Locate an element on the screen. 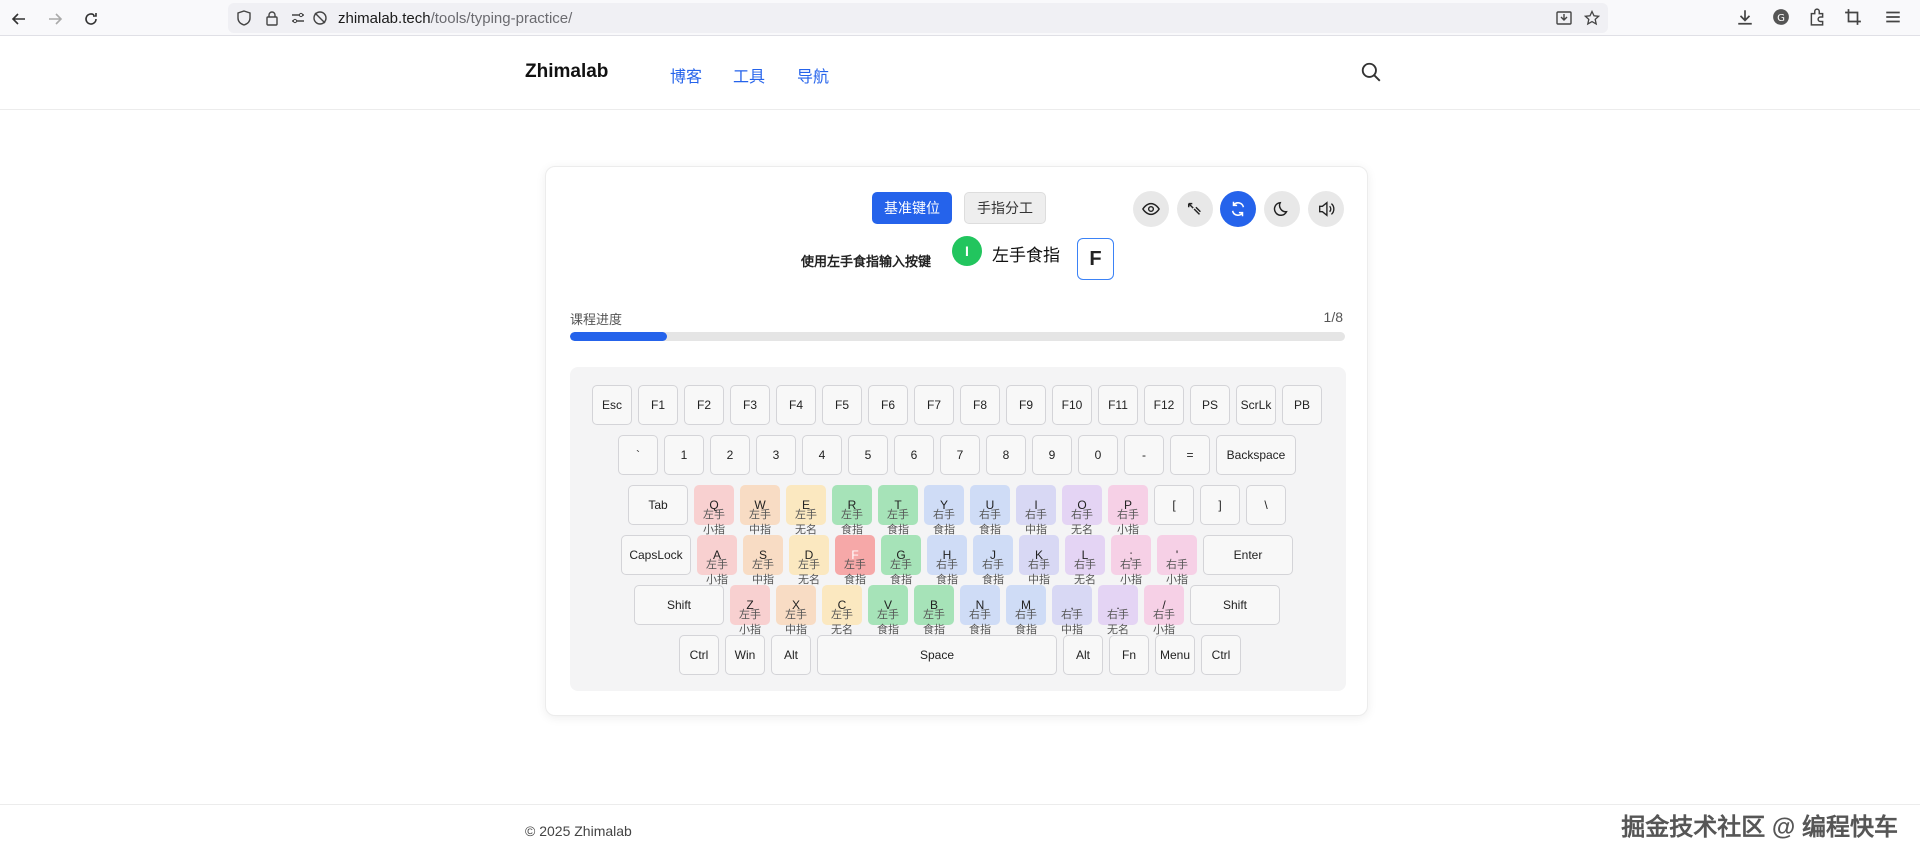 This screenshot has height=858, width=1920. key-i: I is located at coordinates (1036, 505).